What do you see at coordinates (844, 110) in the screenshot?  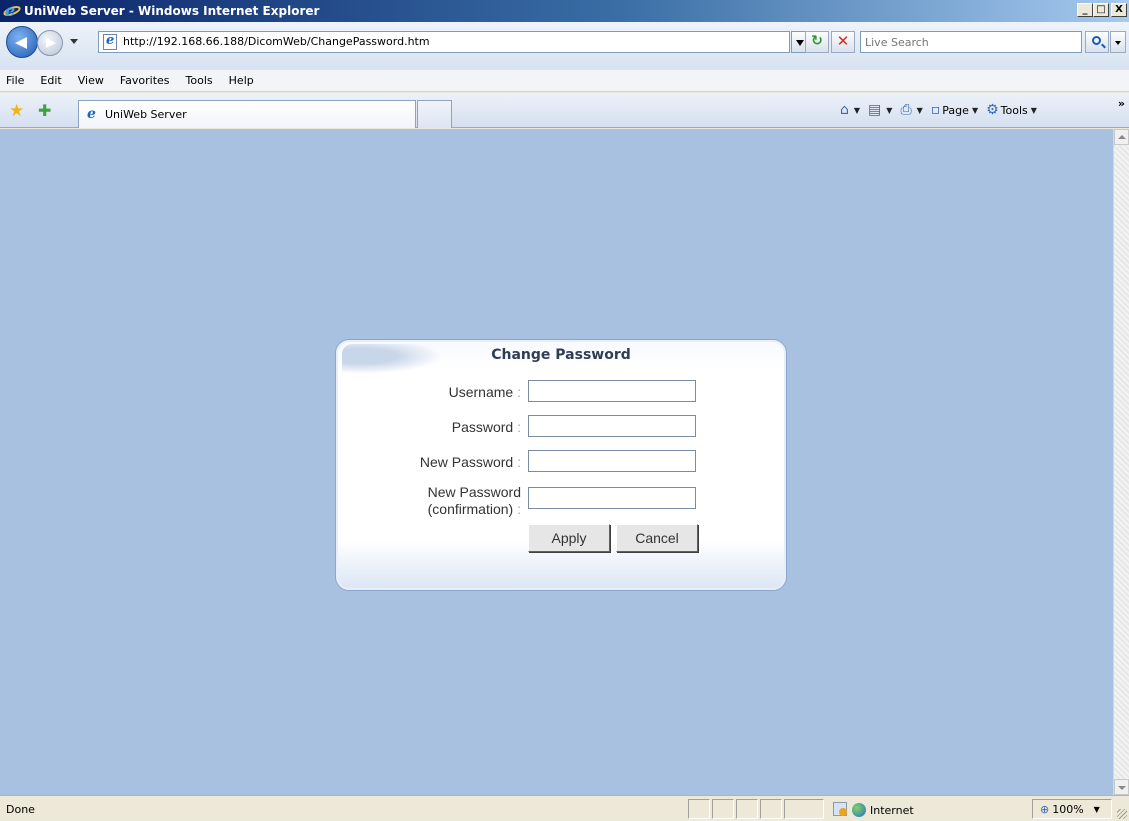 I see `home-icon: ⌂` at bounding box center [844, 110].